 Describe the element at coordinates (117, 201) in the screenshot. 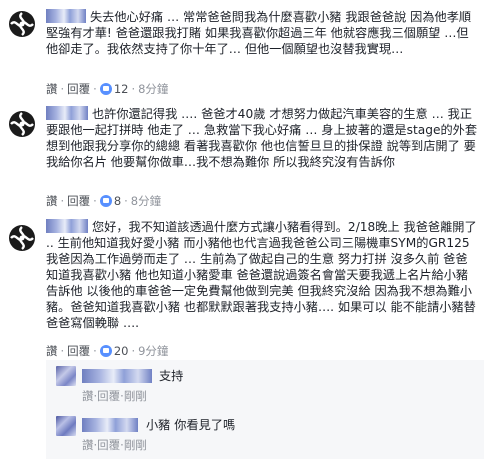

I see `like-count: 8` at that location.